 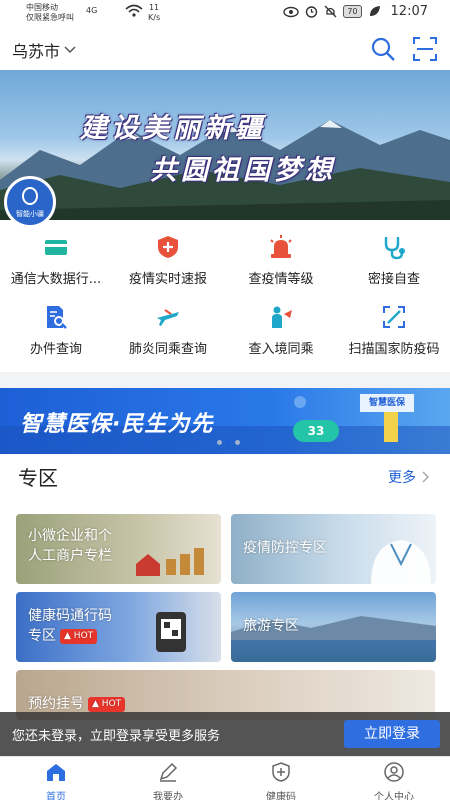 I want to click on card-line1: 旅游专区, so click(x=271, y=626).